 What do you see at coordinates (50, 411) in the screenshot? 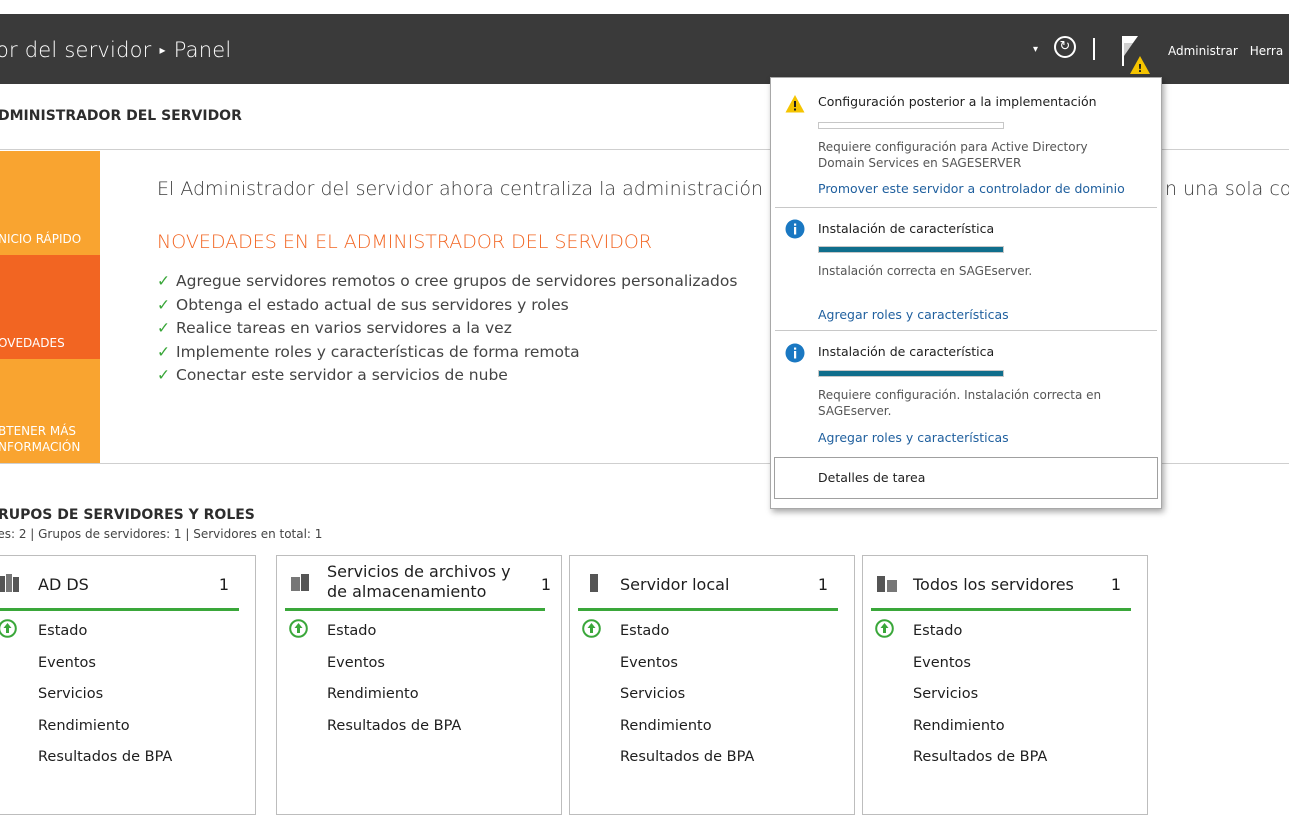
I see `tile-learn-more: BTENER MÁS NFORMACIÓN` at bounding box center [50, 411].